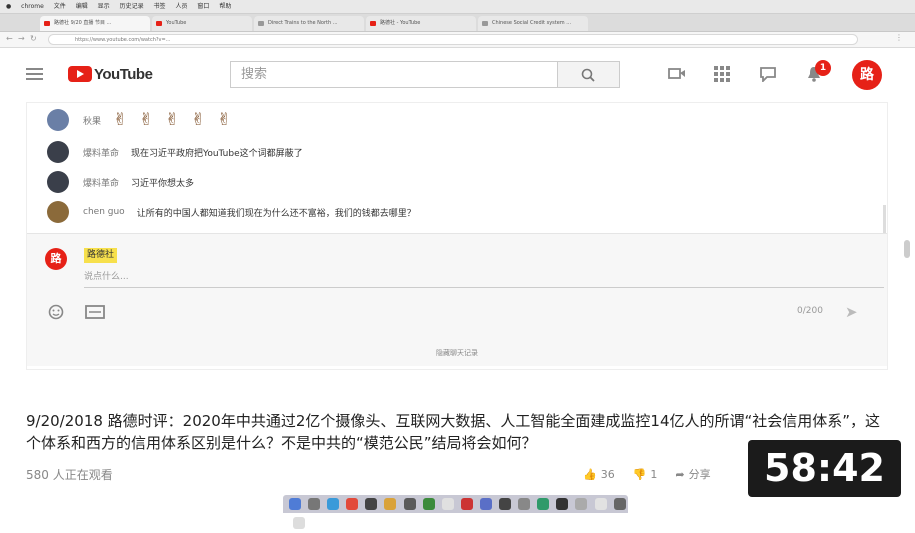 Image resolution: width=915 pixels, height=533 pixels. What do you see at coordinates (8, 6) in the screenshot?
I see `apple-icon: ●` at bounding box center [8, 6].